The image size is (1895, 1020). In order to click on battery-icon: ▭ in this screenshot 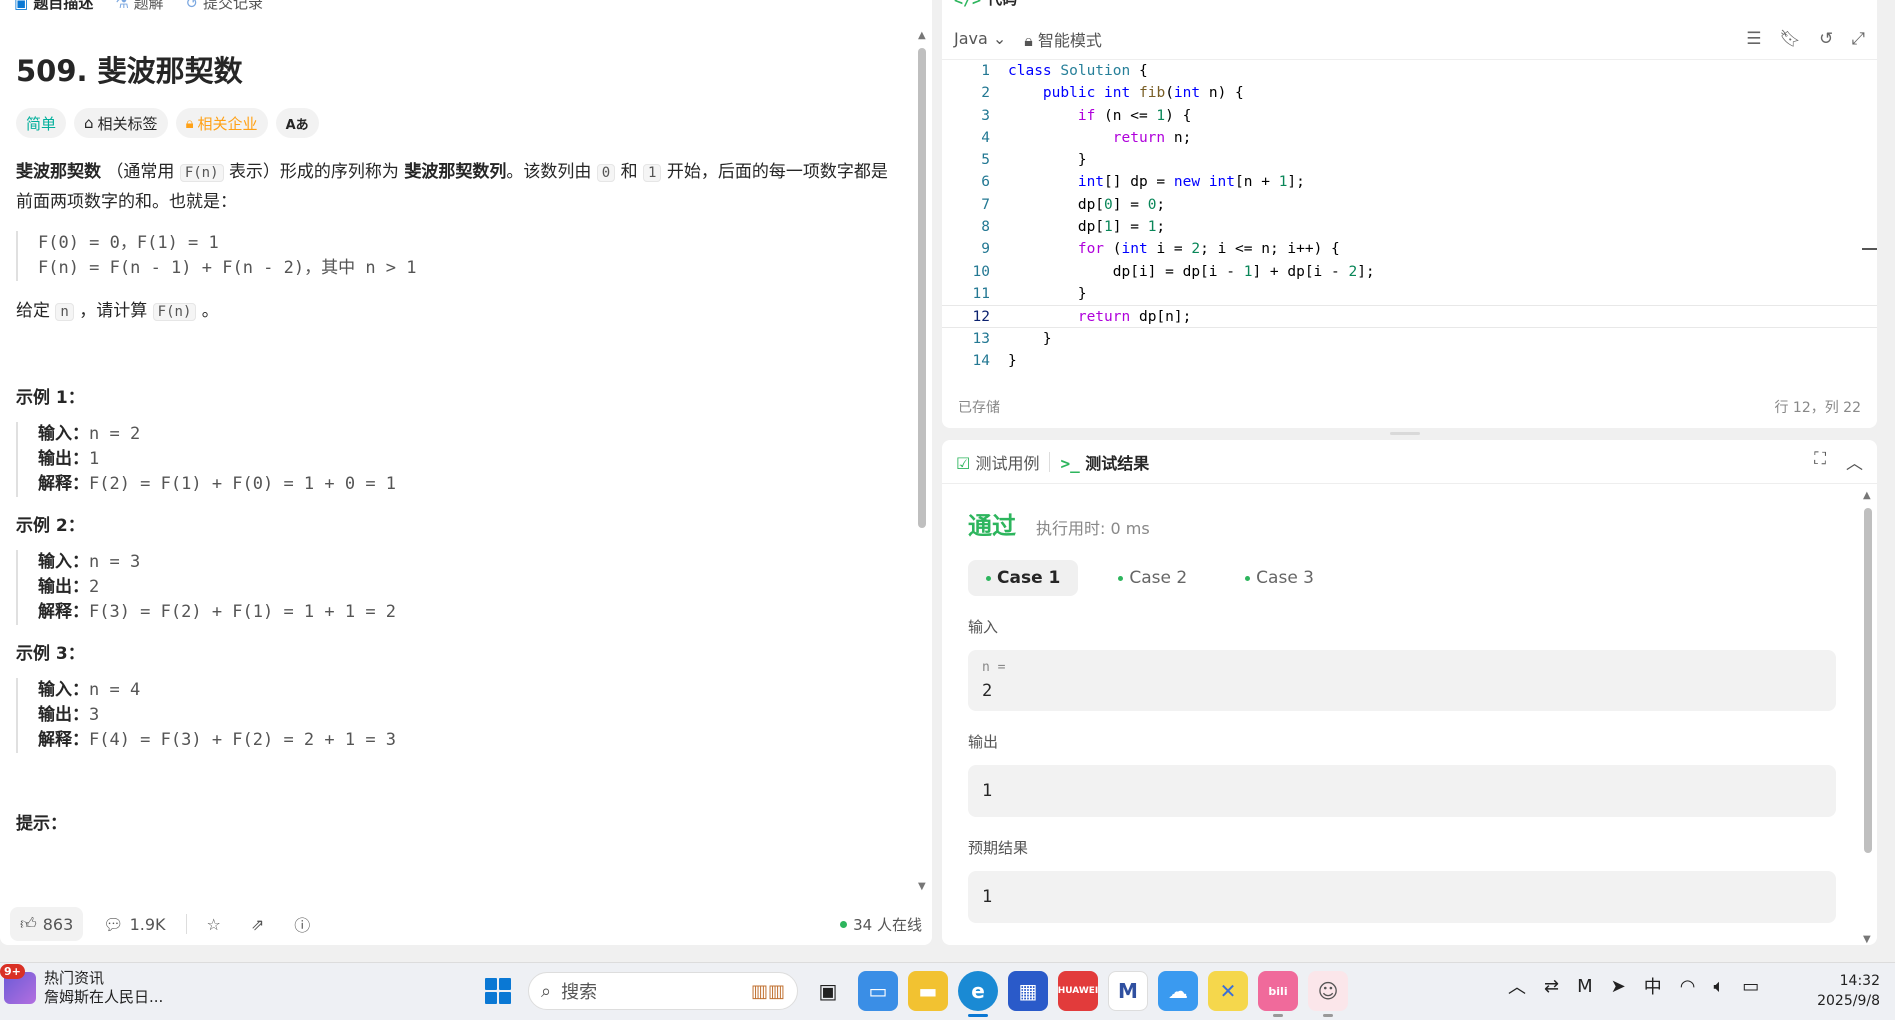, I will do `click(1750, 986)`.